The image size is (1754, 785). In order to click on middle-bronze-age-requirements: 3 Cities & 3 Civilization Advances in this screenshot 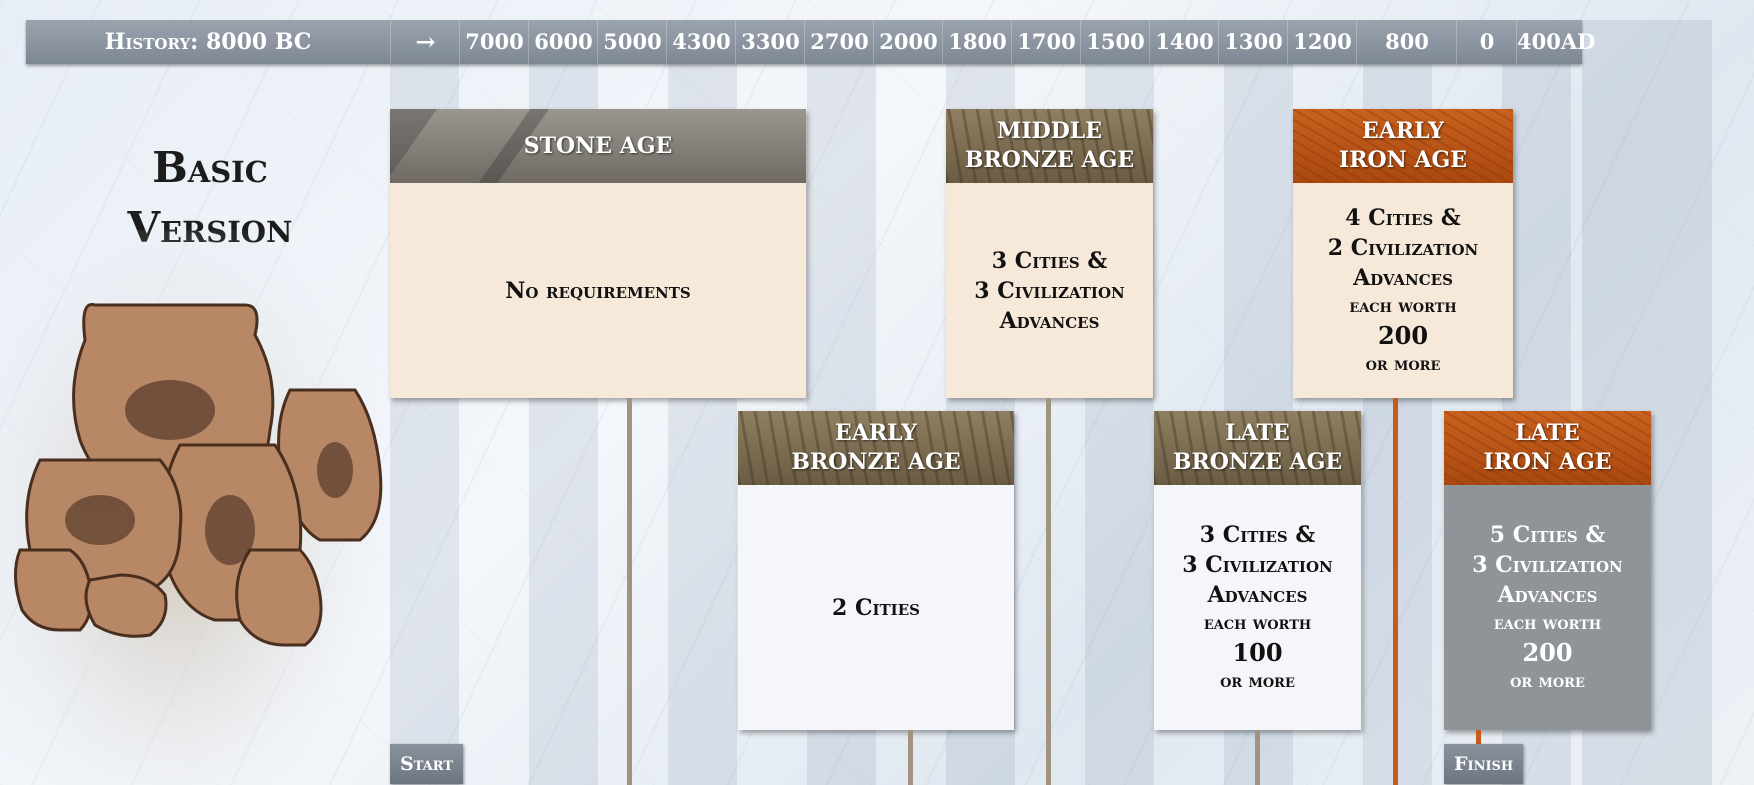, I will do `click(1049, 290)`.